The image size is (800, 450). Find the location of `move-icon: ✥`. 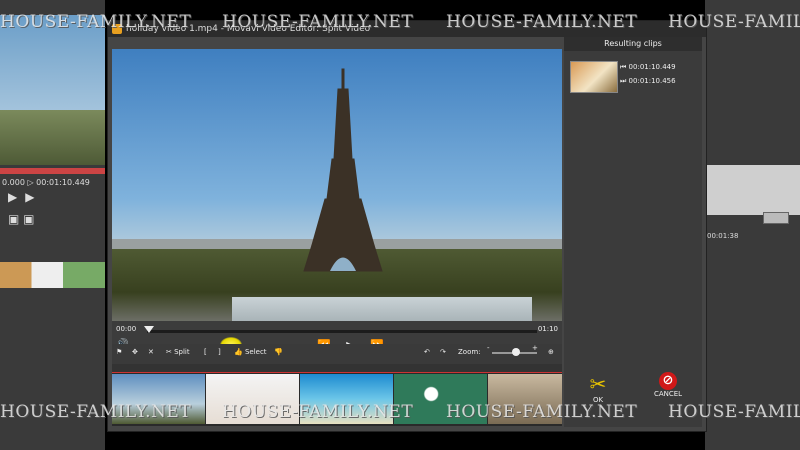

move-icon: ✥ is located at coordinates (135, 352).